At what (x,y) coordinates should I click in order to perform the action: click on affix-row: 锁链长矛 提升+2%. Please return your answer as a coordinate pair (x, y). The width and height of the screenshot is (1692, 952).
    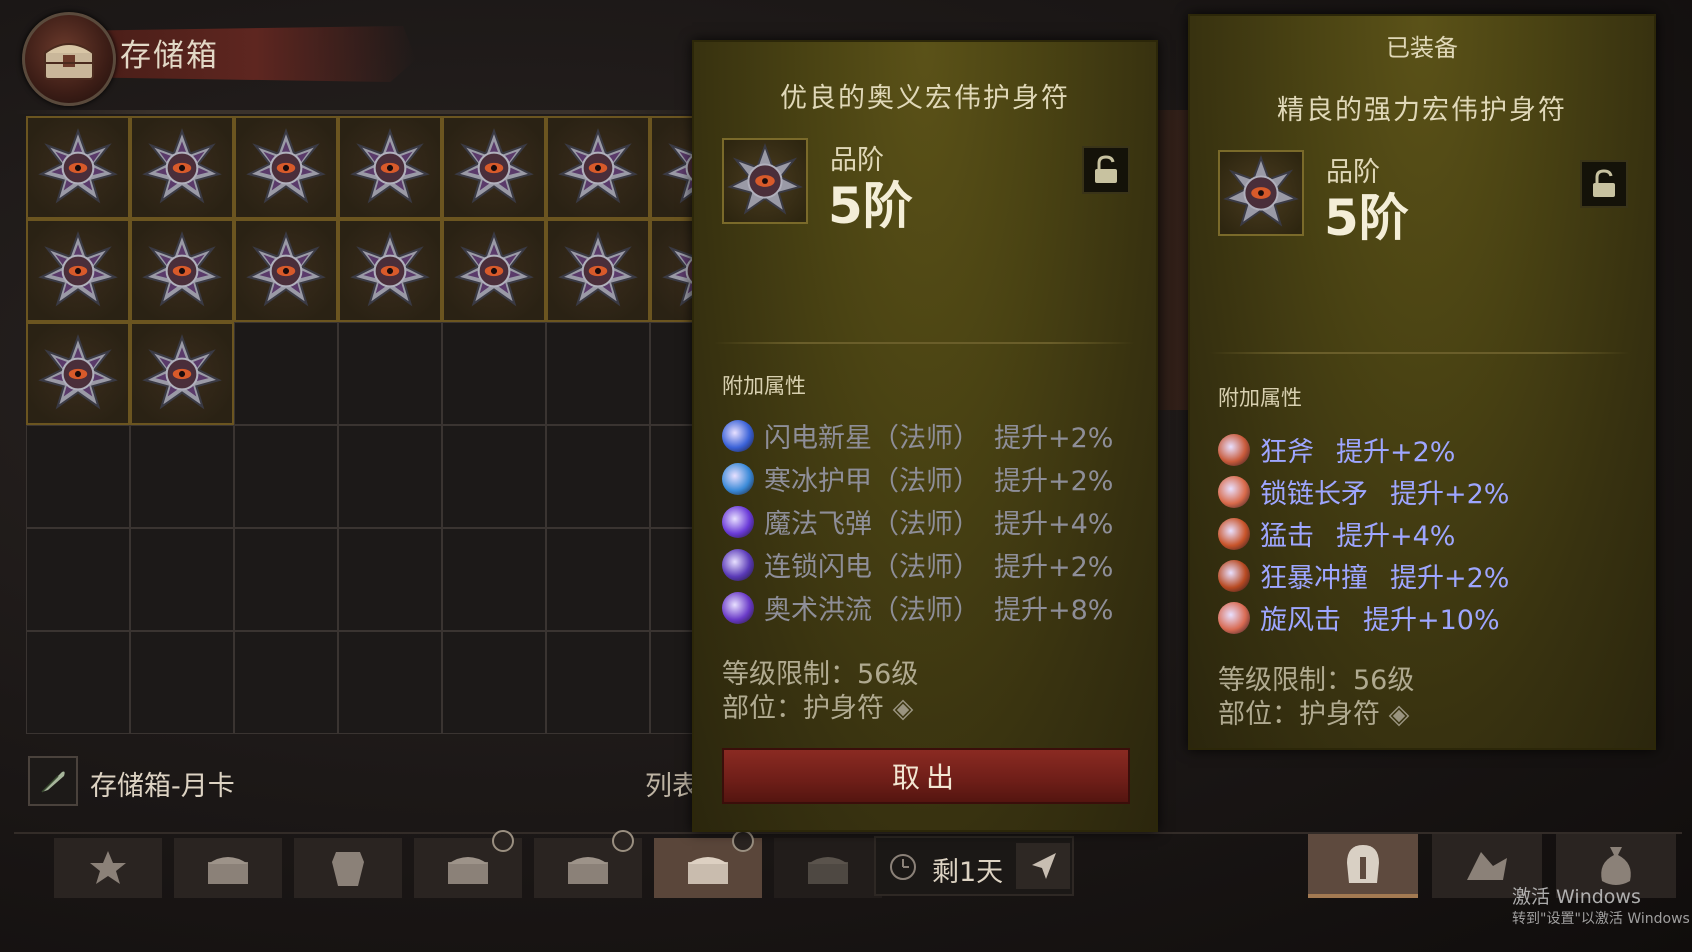
    Looking at the image, I should click on (1363, 491).